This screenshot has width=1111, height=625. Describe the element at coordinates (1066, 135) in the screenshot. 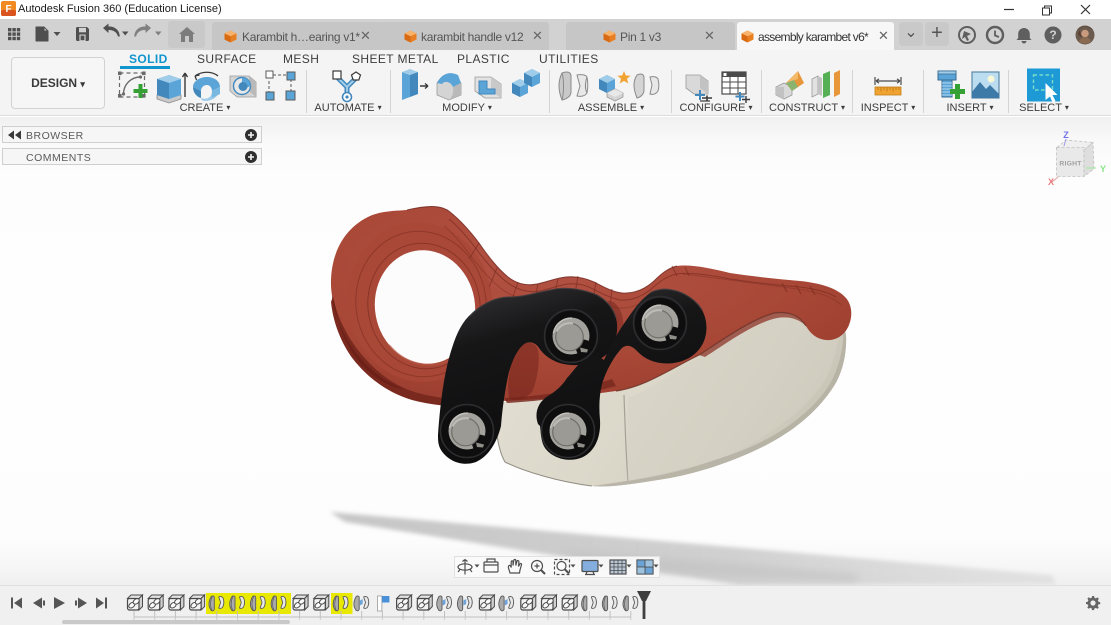

I see `svg-text: Z` at that location.